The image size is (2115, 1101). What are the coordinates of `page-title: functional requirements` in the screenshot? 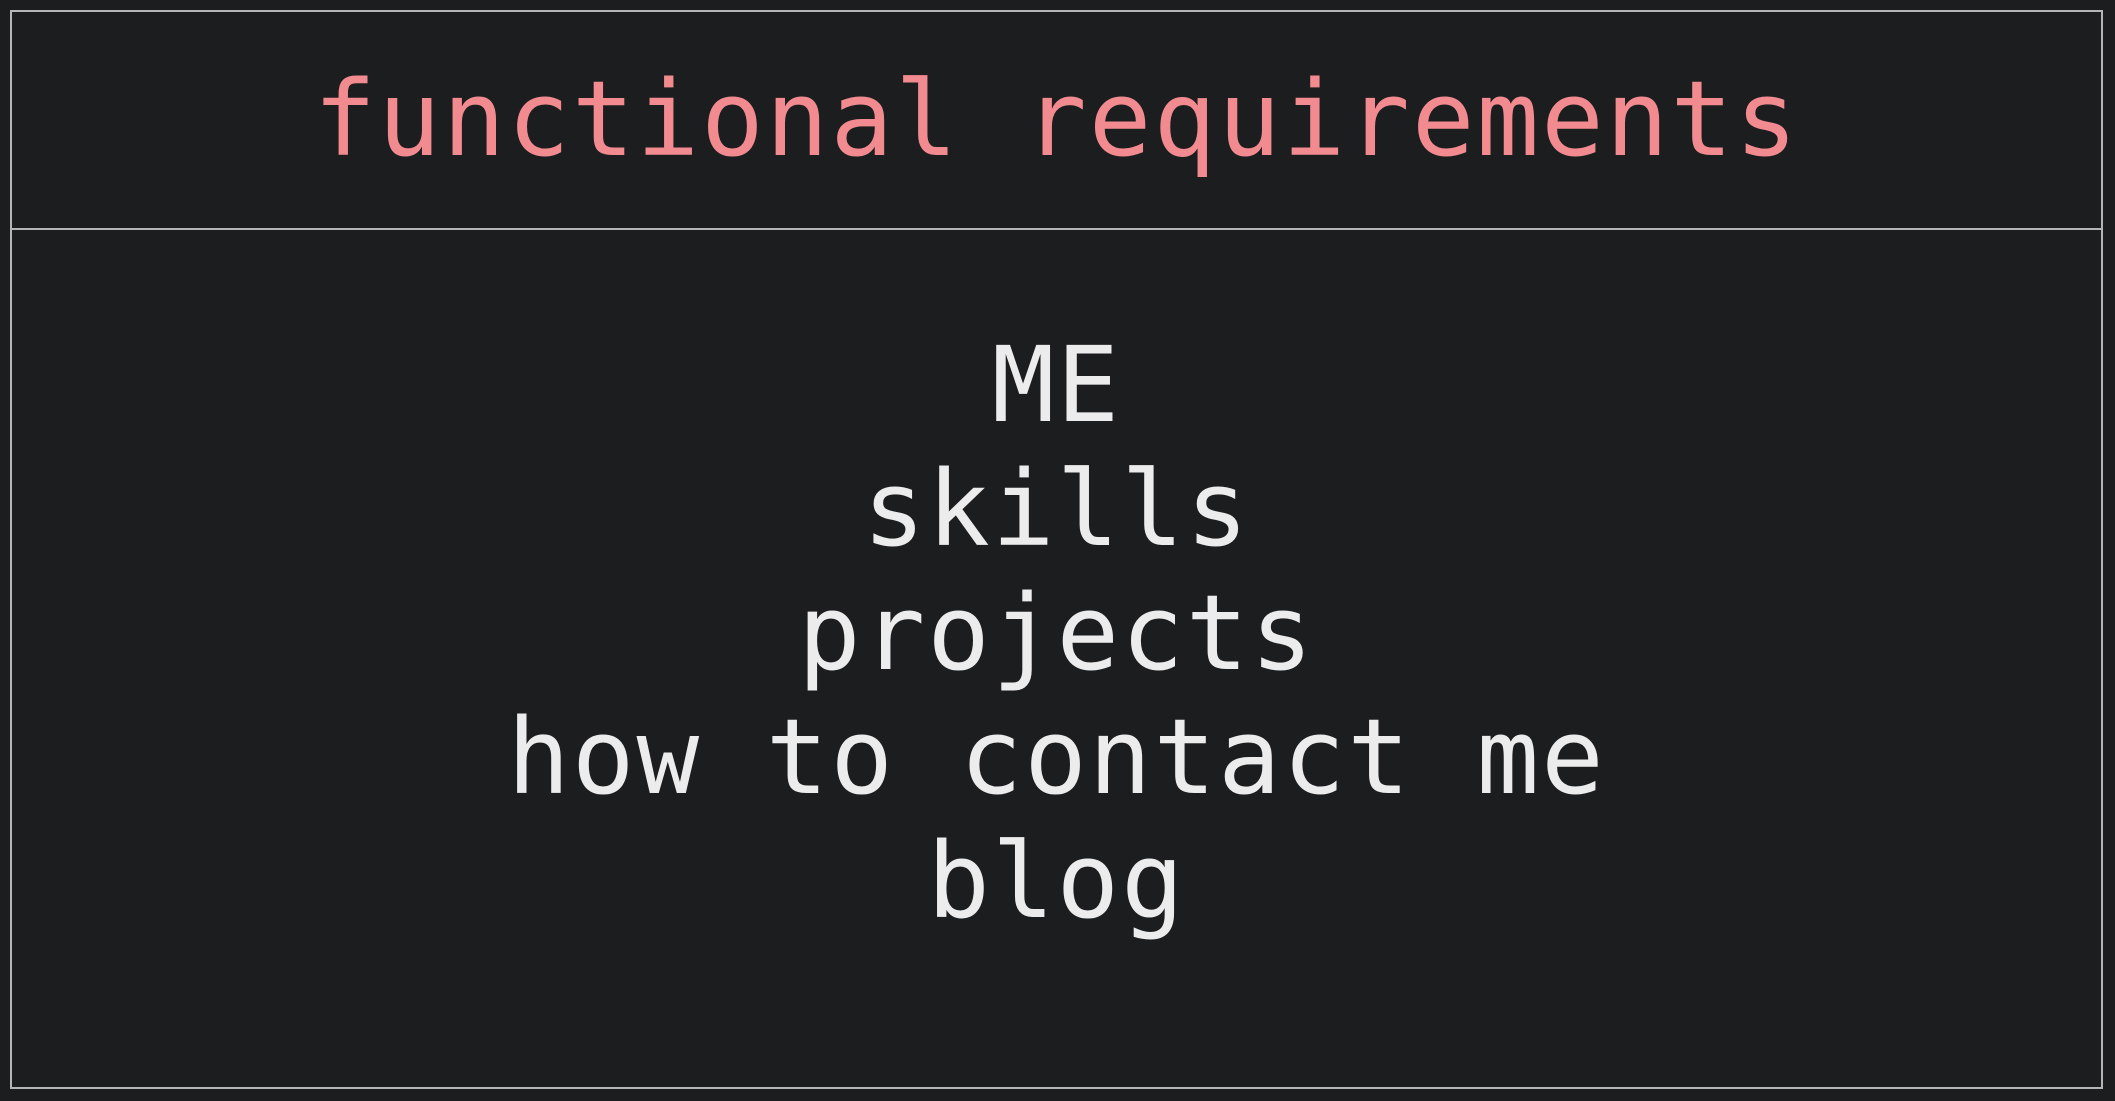 It's located at (1056, 119).